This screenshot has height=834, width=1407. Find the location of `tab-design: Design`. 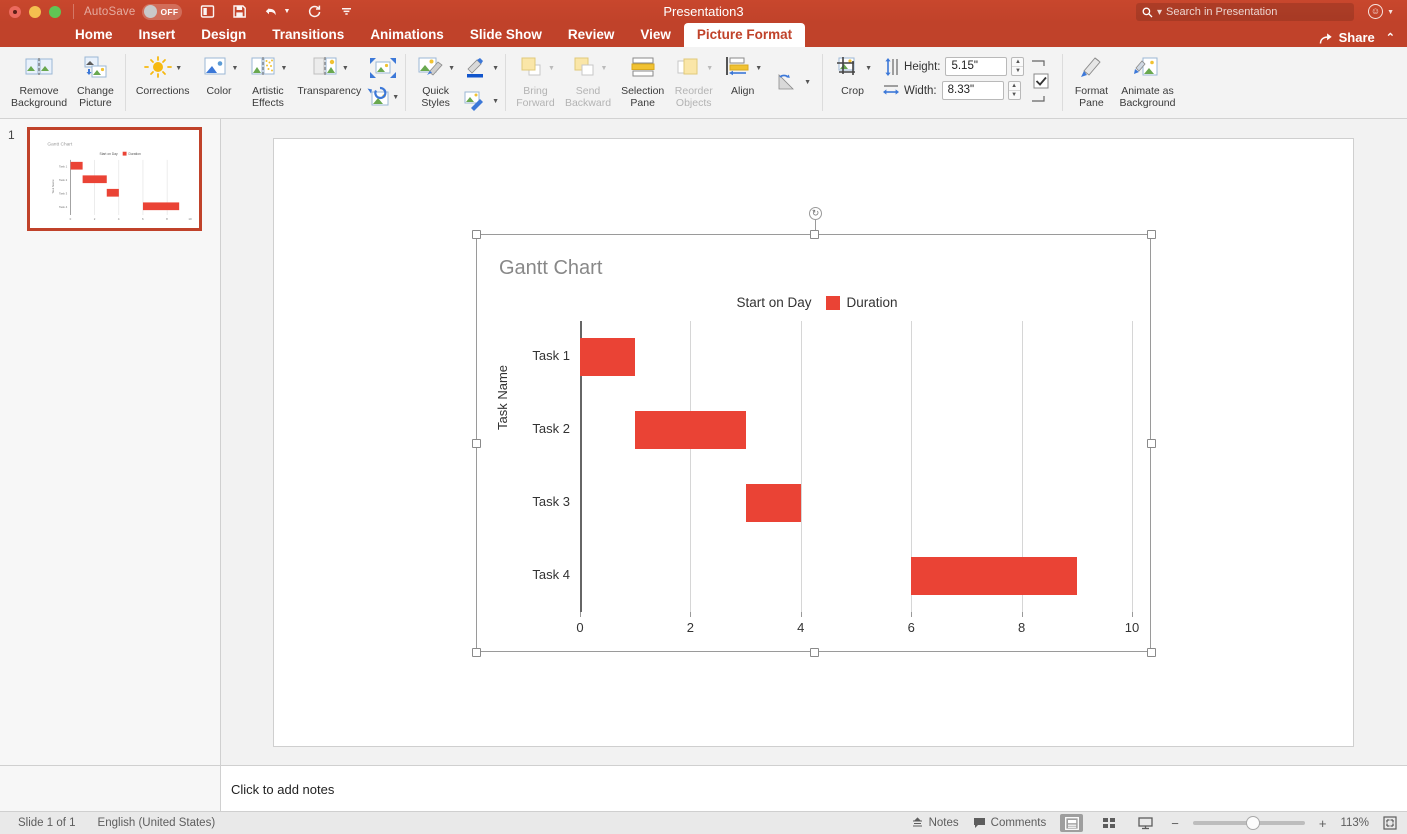

tab-design: Design is located at coordinates (223, 35).